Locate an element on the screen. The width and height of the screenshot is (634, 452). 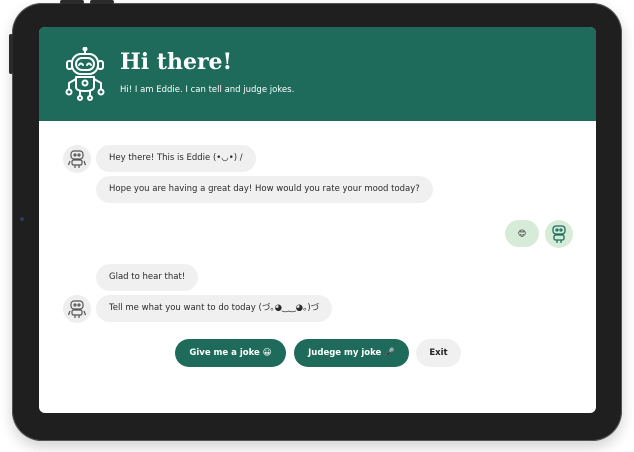
user-avatar is located at coordinates (559, 234).